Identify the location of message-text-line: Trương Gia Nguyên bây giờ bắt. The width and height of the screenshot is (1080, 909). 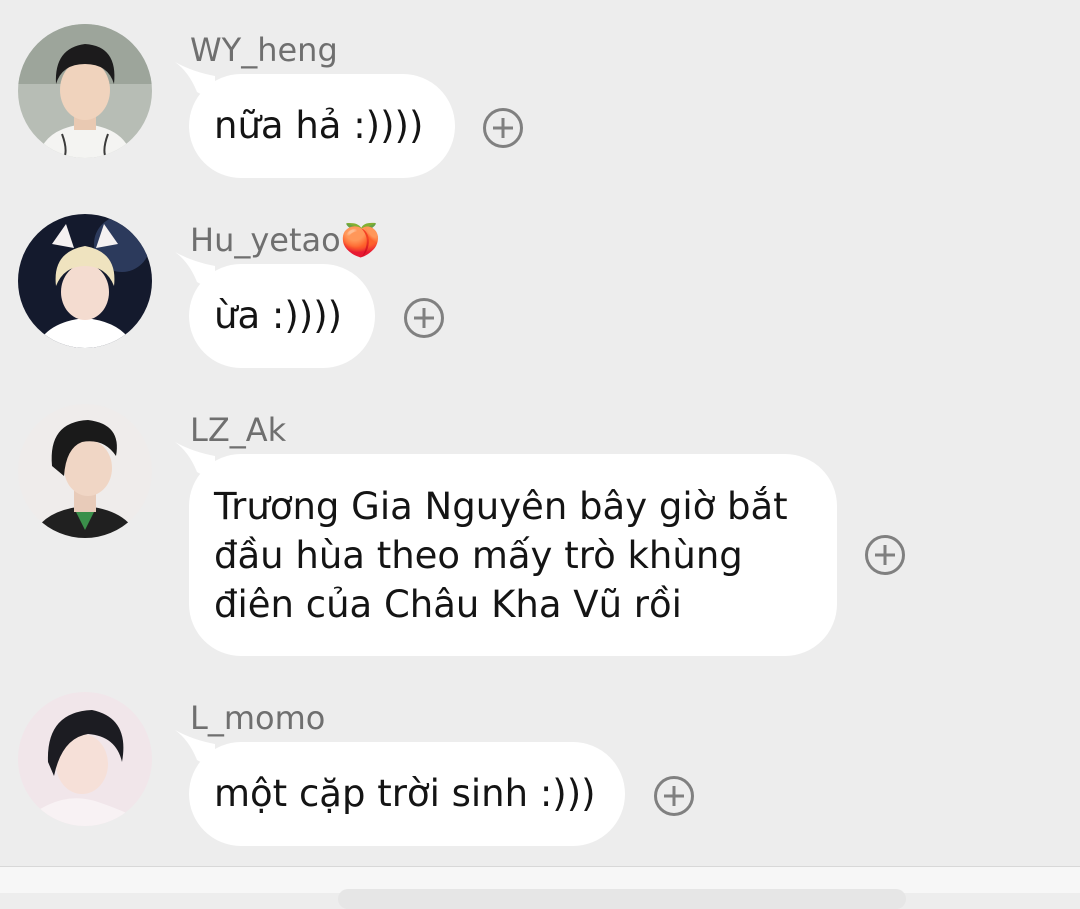
(501, 506).